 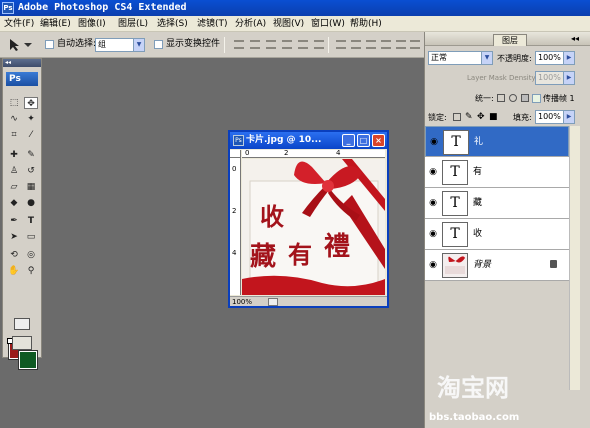 What do you see at coordinates (31, 103) in the screenshot?
I see `move-tool-icon: ✥` at bounding box center [31, 103].